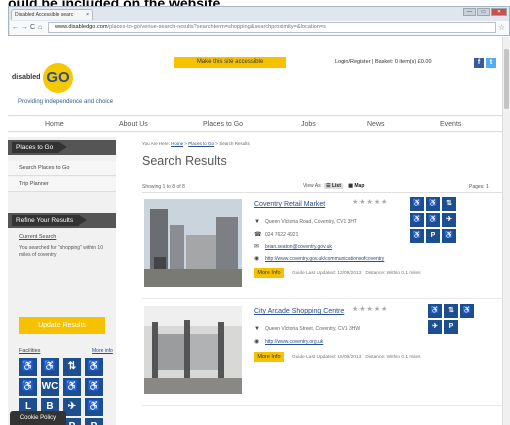  I want to click on close-window-icon: ✕, so click(499, 12).